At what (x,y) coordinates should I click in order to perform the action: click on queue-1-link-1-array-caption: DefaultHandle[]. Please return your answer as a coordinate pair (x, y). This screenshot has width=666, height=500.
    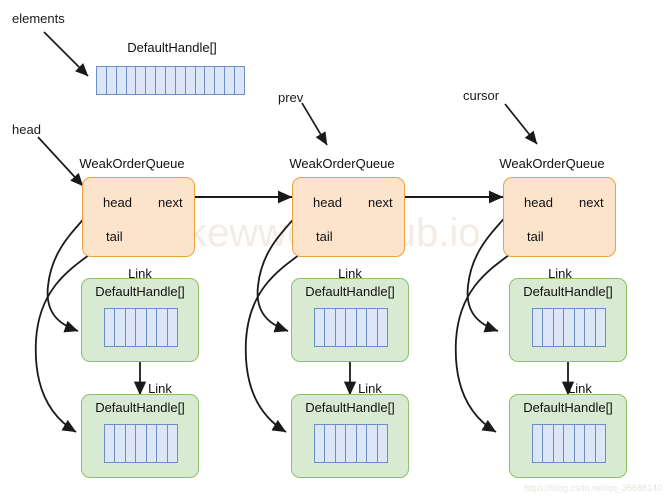
    Looking at the image, I should click on (140, 291).